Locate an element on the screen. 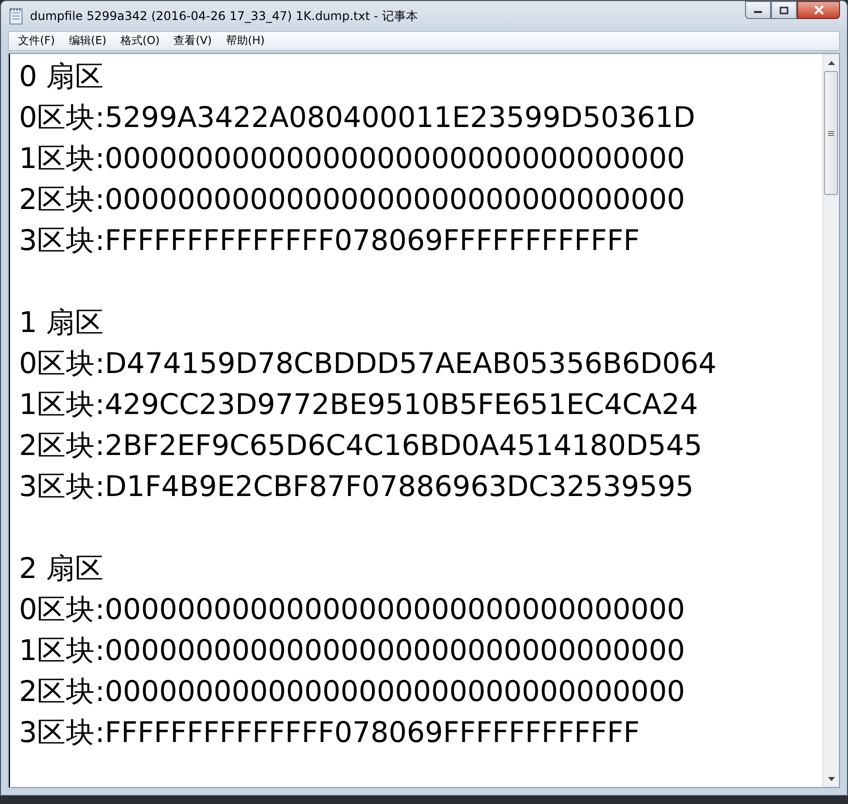 This screenshot has height=804, width=848. menu-item: 编辑(E) is located at coordinates (88, 41).